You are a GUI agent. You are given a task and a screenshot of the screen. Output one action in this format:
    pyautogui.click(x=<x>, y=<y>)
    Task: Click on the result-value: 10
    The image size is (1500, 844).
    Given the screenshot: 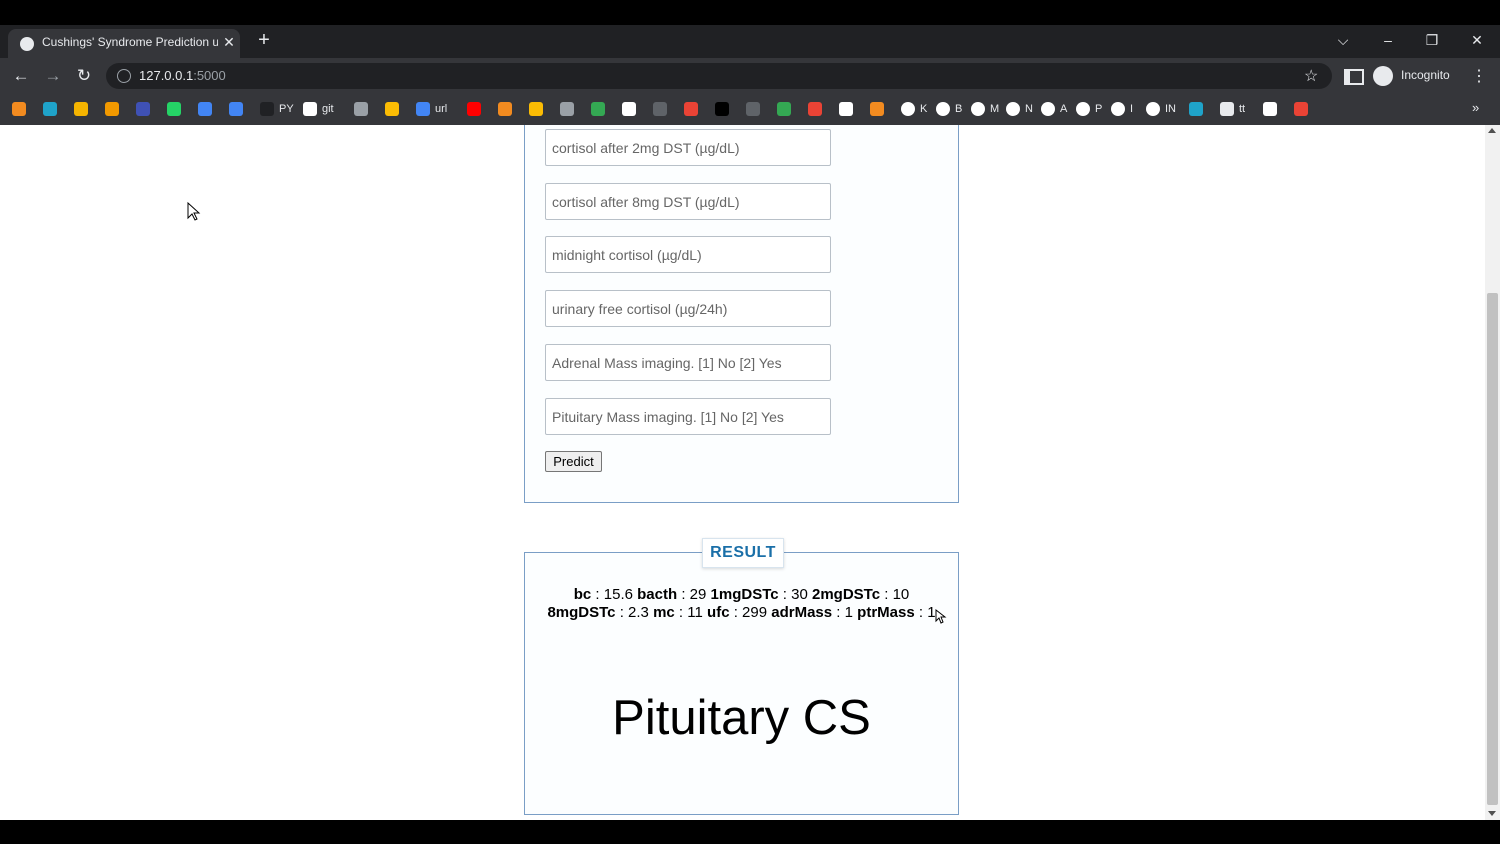 What is the action you would take?
    pyautogui.click(x=901, y=594)
    